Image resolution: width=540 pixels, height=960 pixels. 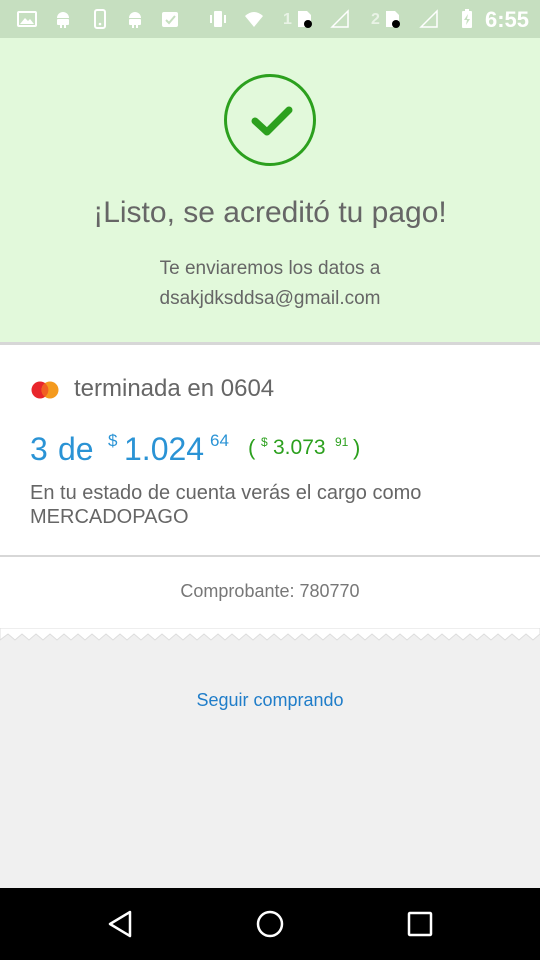 I want to click on email-address: dsakjdksddsa@gmail.com, so click(x=270, y=298).